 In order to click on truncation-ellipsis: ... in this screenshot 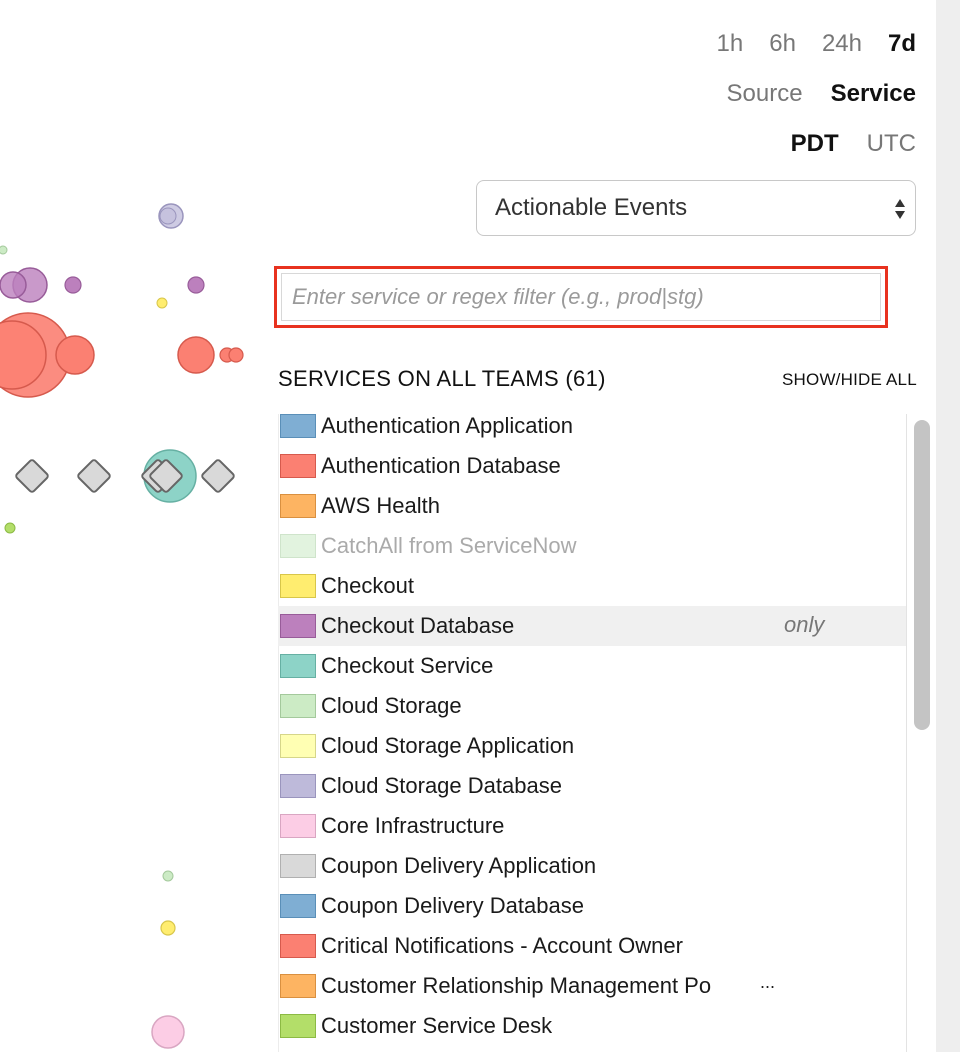, I will do `click(768, 982)`.